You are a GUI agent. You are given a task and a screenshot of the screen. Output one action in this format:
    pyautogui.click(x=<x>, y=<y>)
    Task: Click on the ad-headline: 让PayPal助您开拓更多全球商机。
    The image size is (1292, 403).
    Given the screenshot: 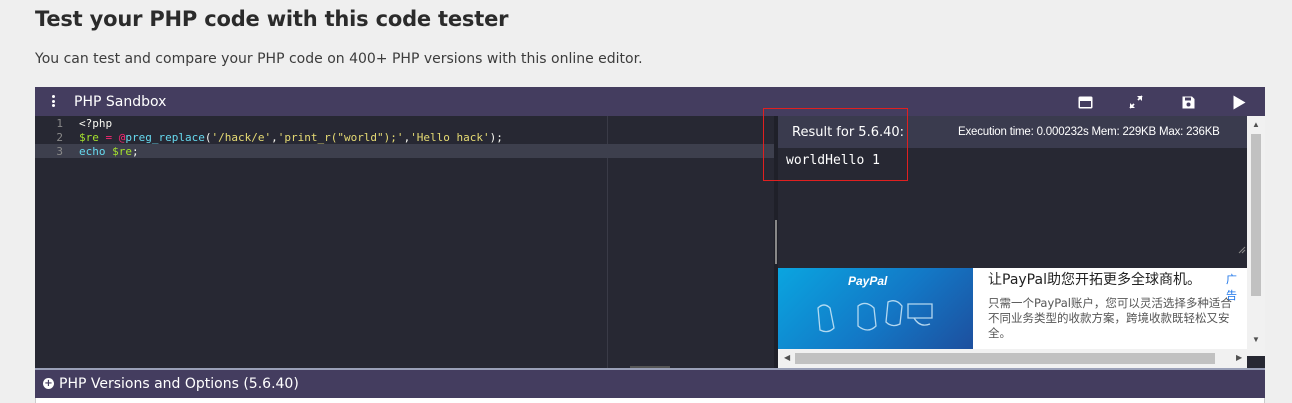 What is the action you would take?
    pyautogui.click(x=1094, y=279)
    